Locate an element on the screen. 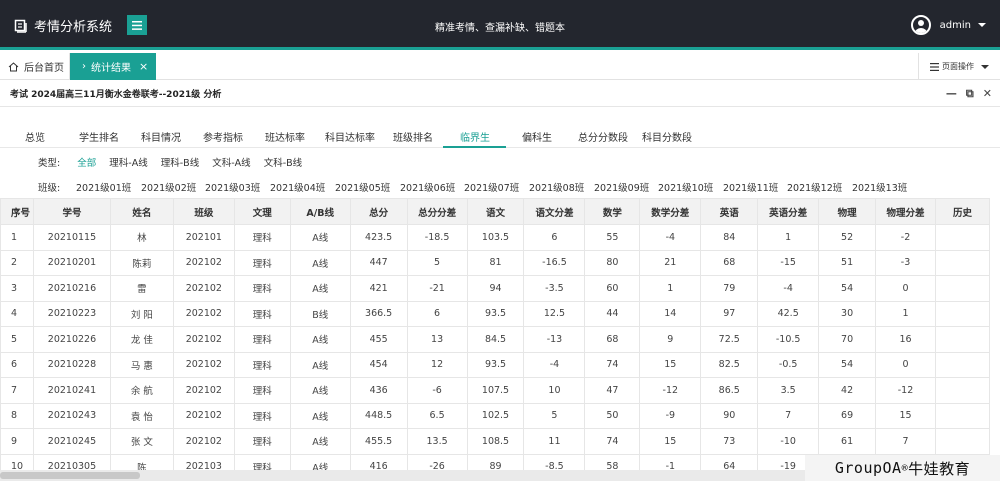  class-option: 2021级01班 is located at coordinates (103, 187).